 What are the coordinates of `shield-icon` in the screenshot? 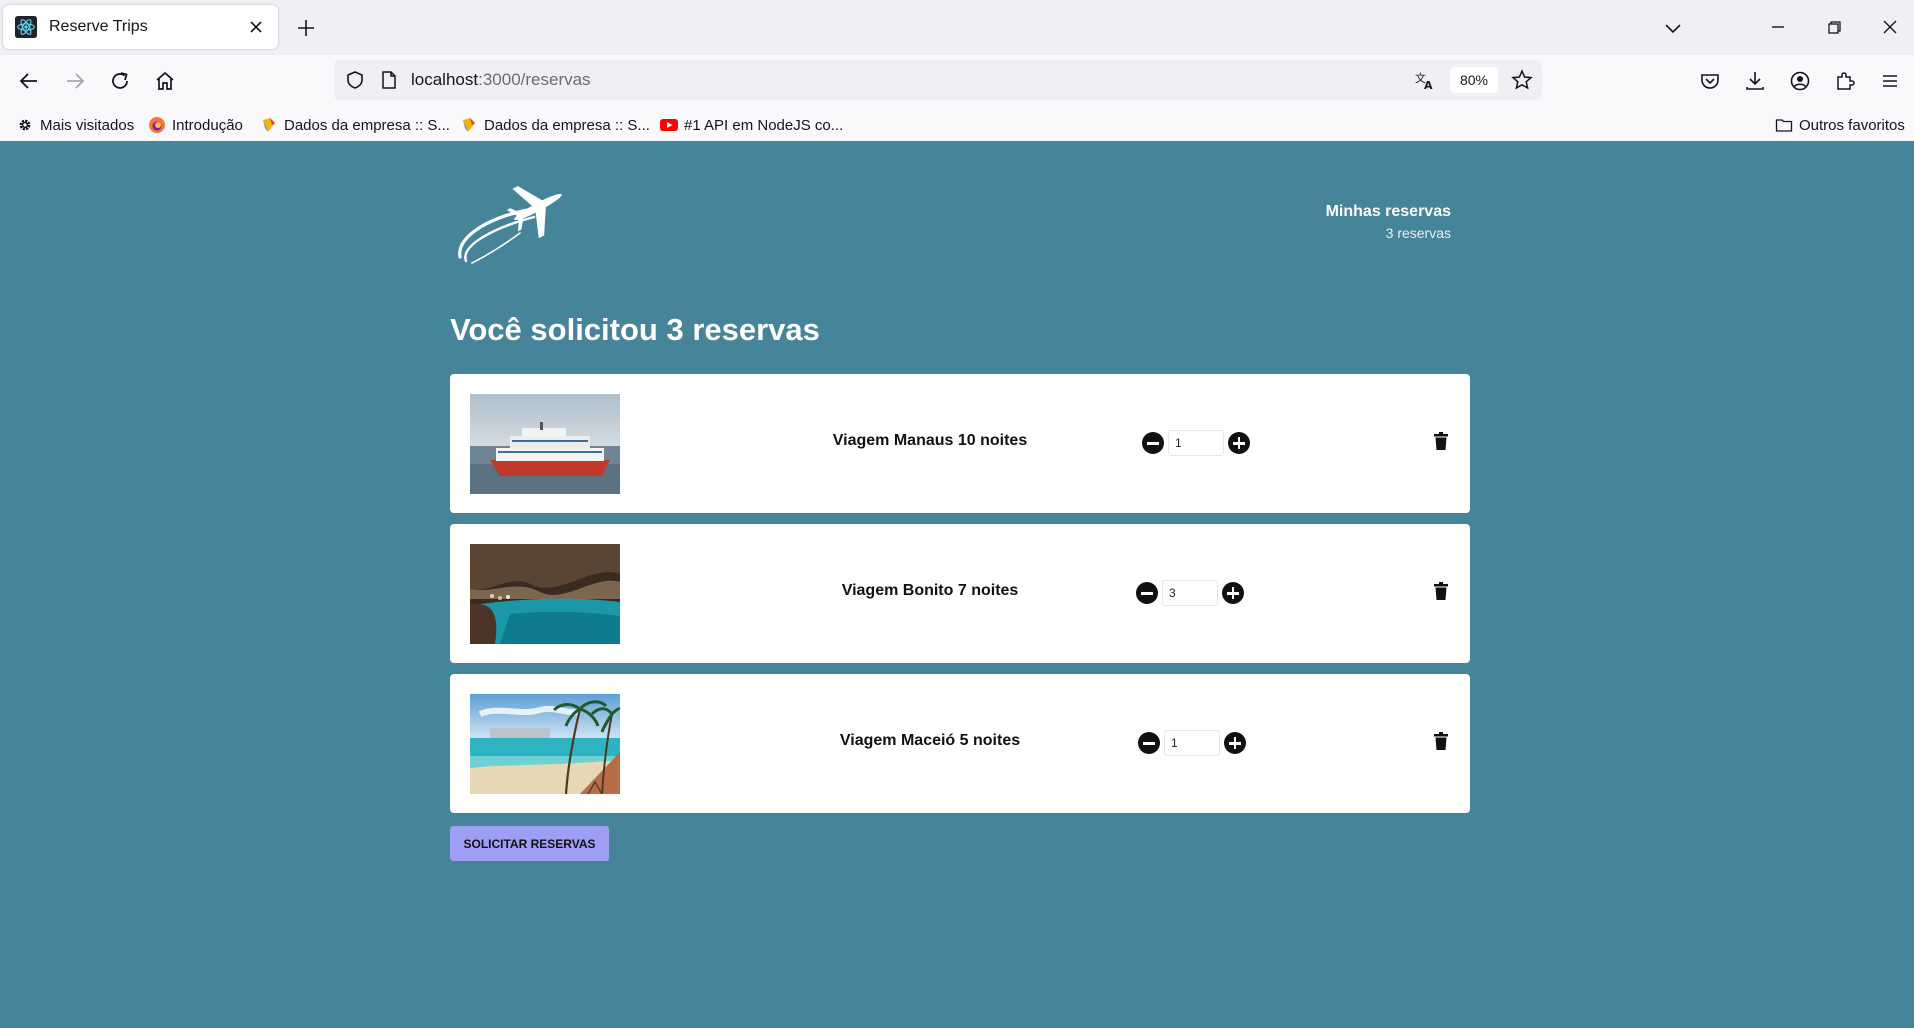 It's located at (355, 80).